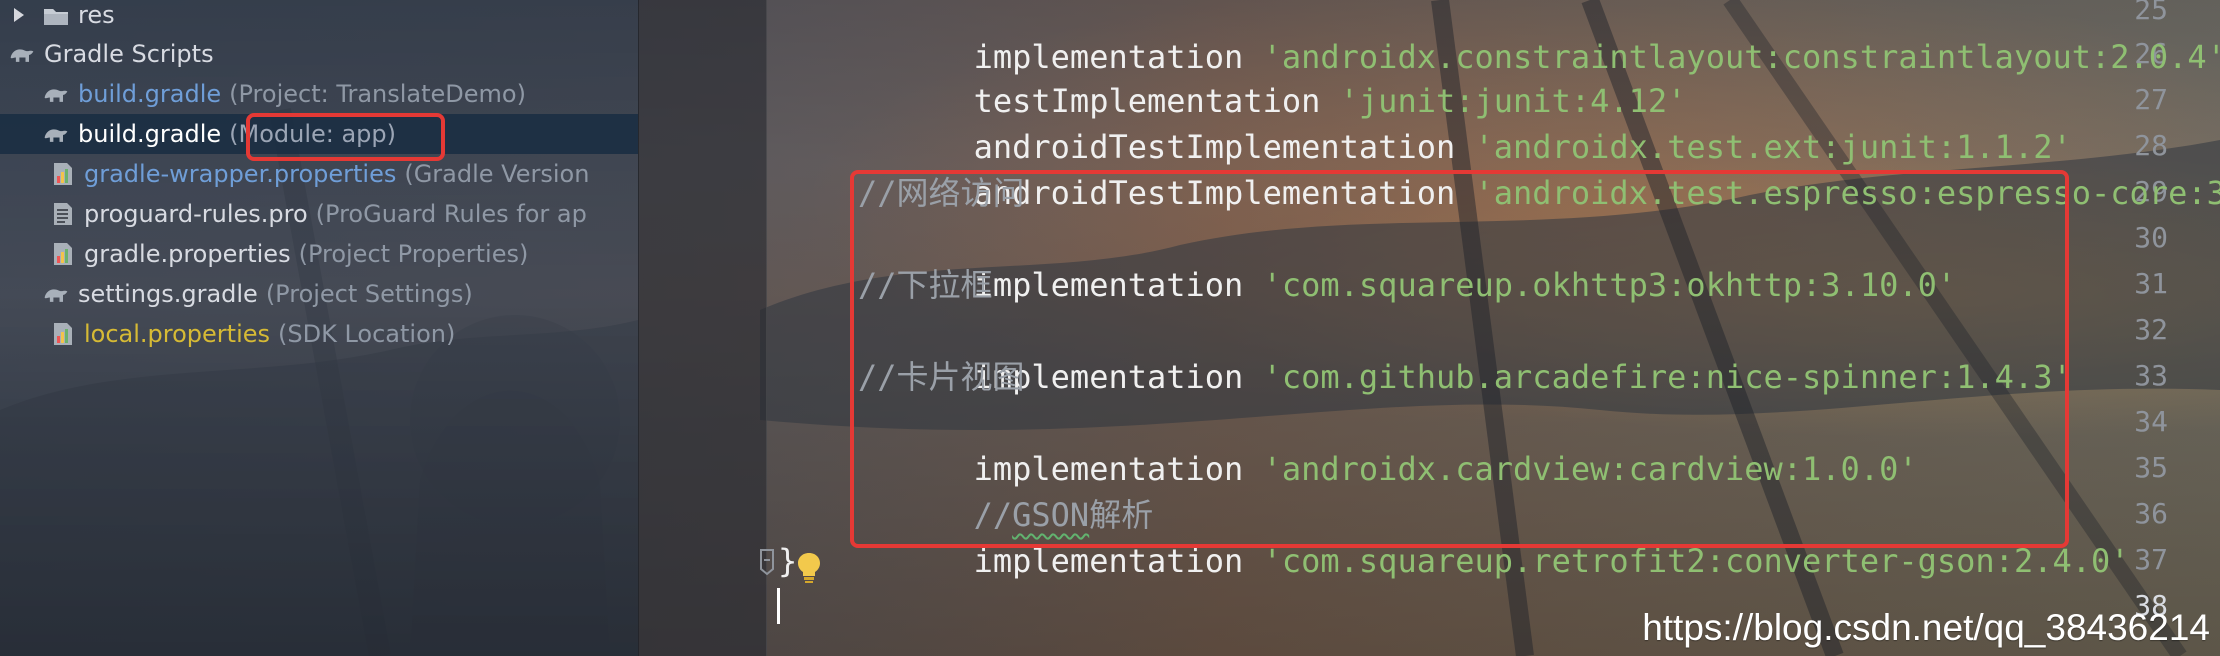 This screenshot has width=2220, height=656. What do you see at coordinates (413, 254) in the screenshot?
I see `tree-item-hint: (Project Properties)` at bounding box center [413, 254].